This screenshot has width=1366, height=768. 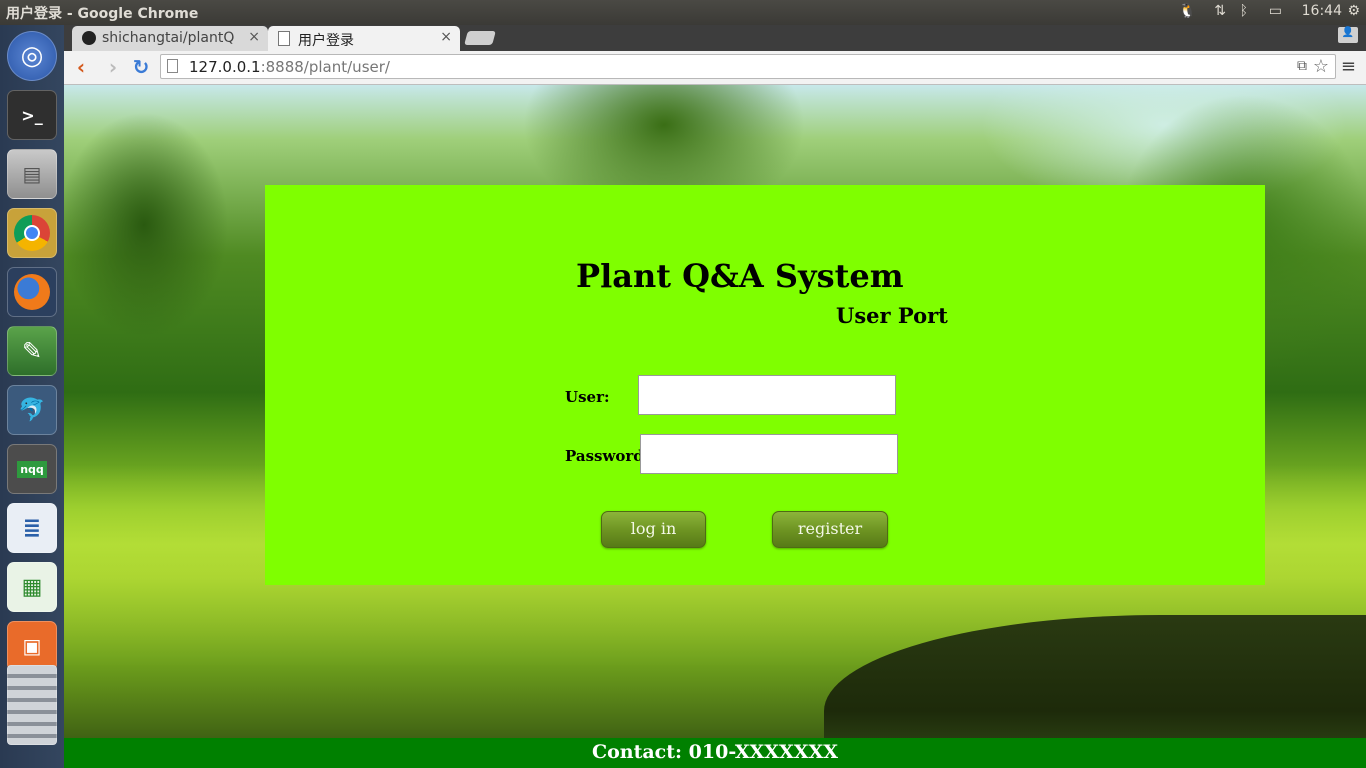 I want to click on user-label: User:, so click(x=587, y=397).